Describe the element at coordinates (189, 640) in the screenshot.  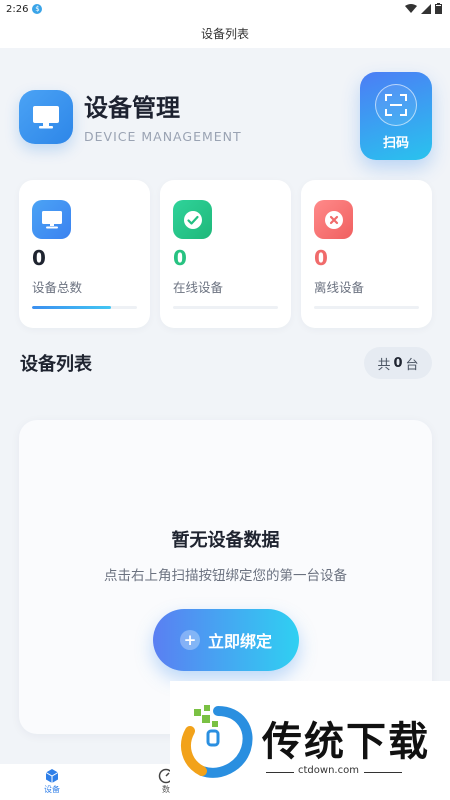
I see `plus-icon: +` at that location.